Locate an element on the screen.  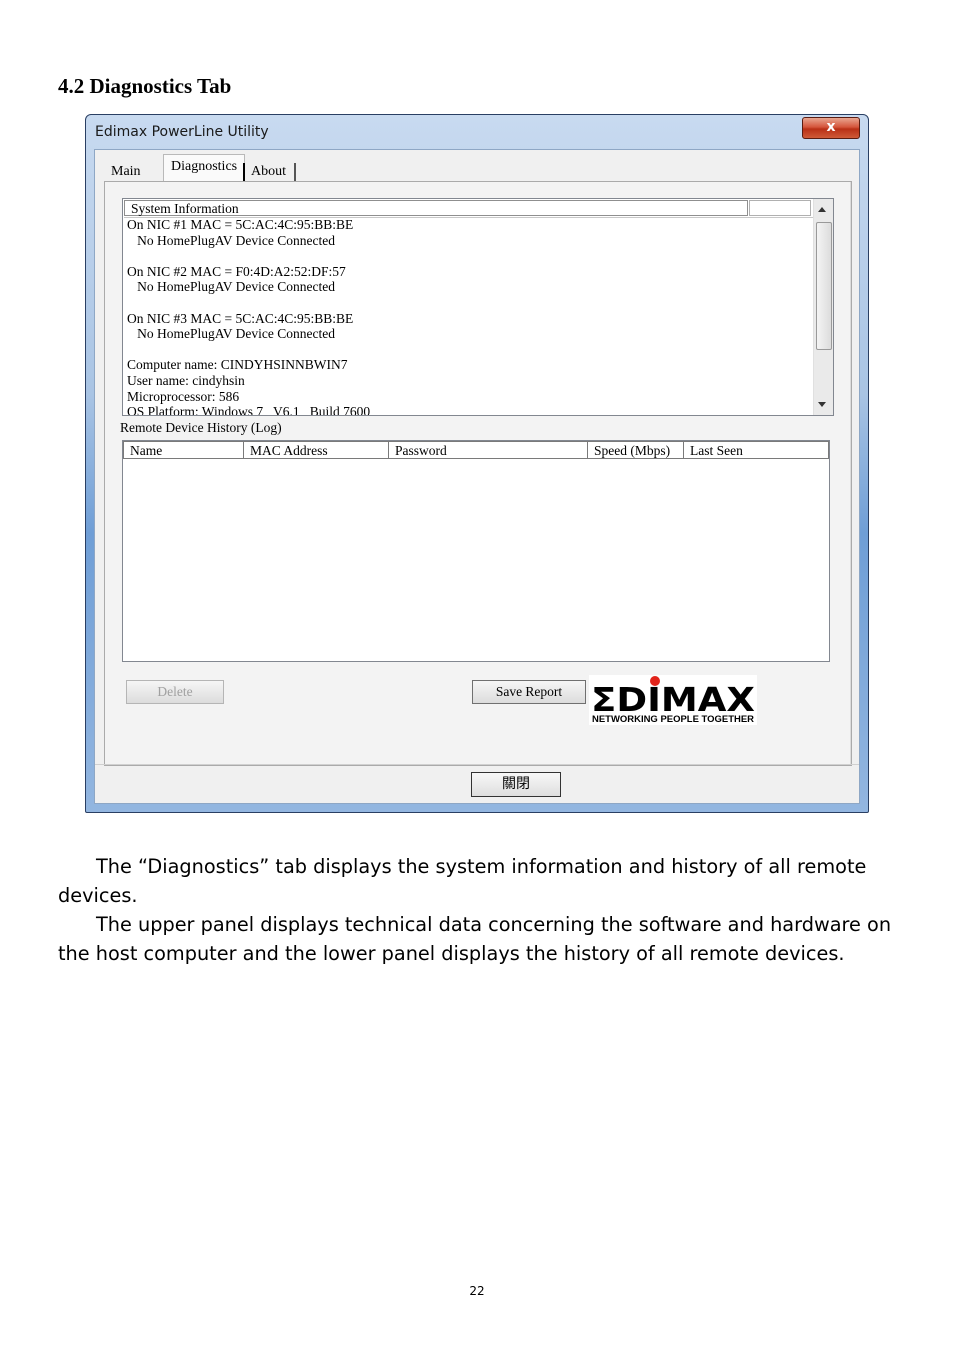
section-heading: 4.2 Diagnostics Tab is located at coordinates (145, 86).